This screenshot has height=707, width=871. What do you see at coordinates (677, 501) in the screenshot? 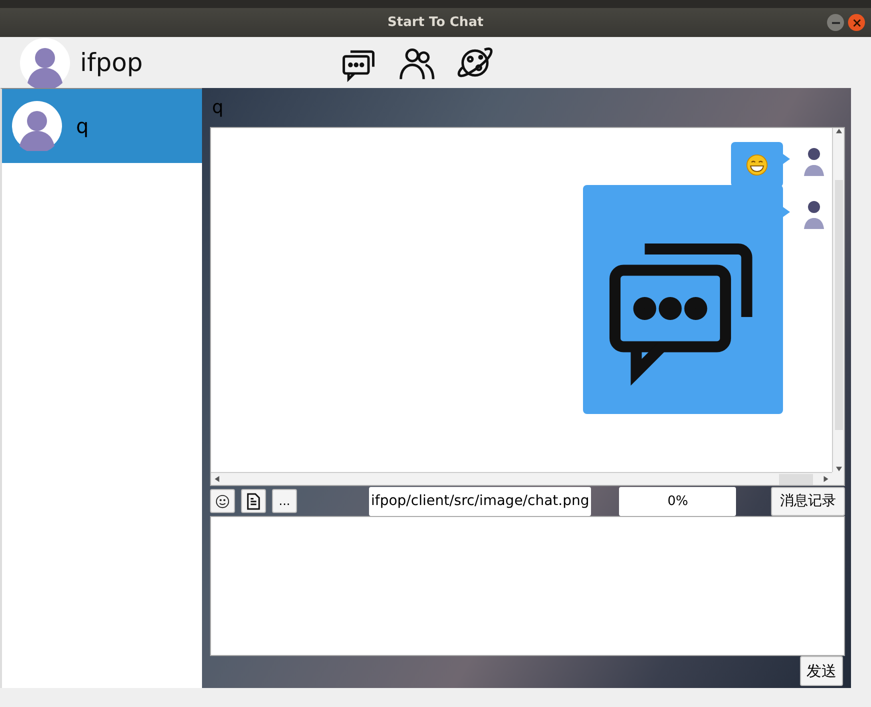
I see `progress-reading: 0%` at bounding box center [677, 501].